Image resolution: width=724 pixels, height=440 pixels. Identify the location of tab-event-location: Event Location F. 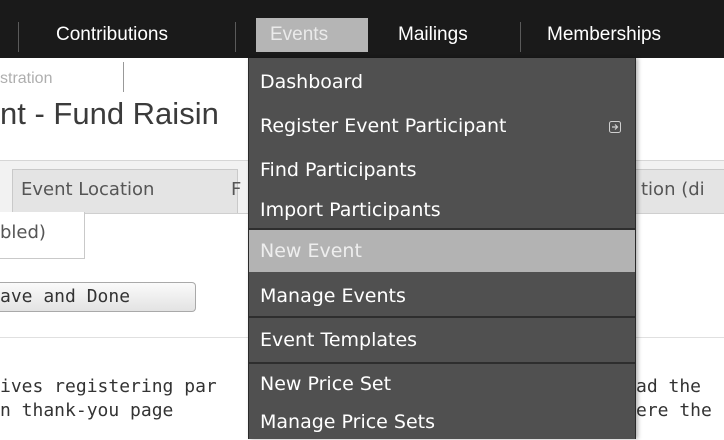
(127, 191).